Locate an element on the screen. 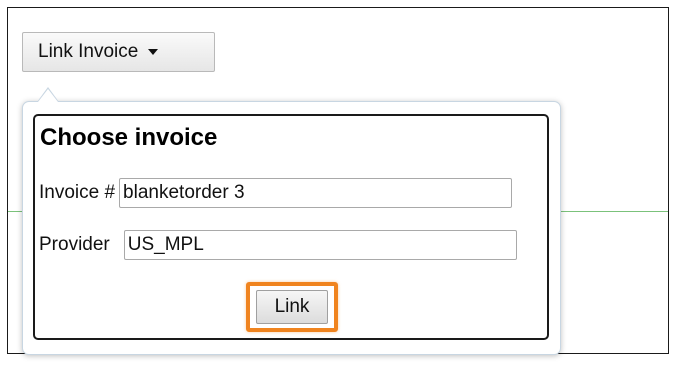 The image size is (674, 385). provider-label: Provider is located at coordinates (74, 244).